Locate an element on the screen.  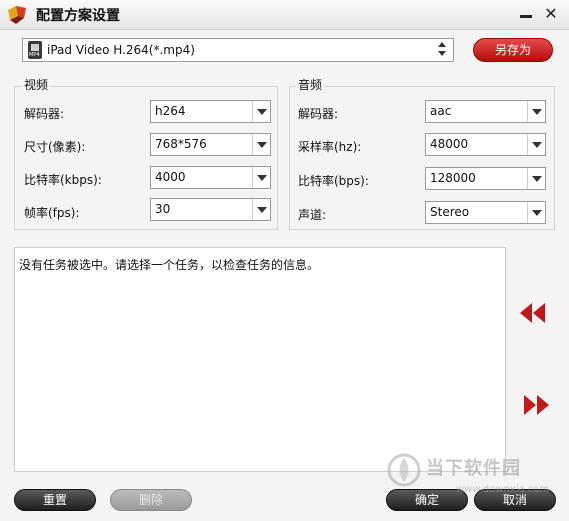
video-bitrate-value: 4000 is located at coordinates (170, 177).